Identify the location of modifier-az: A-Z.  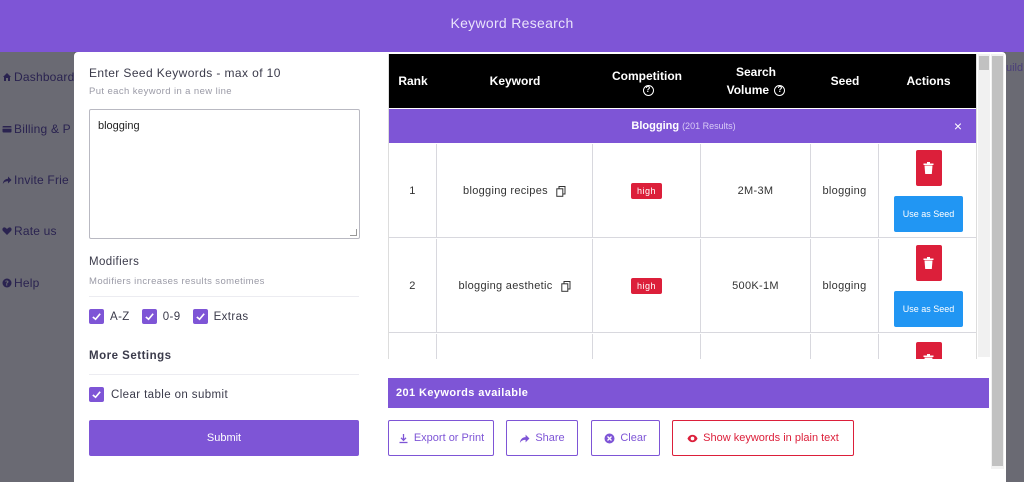
(109, 316).